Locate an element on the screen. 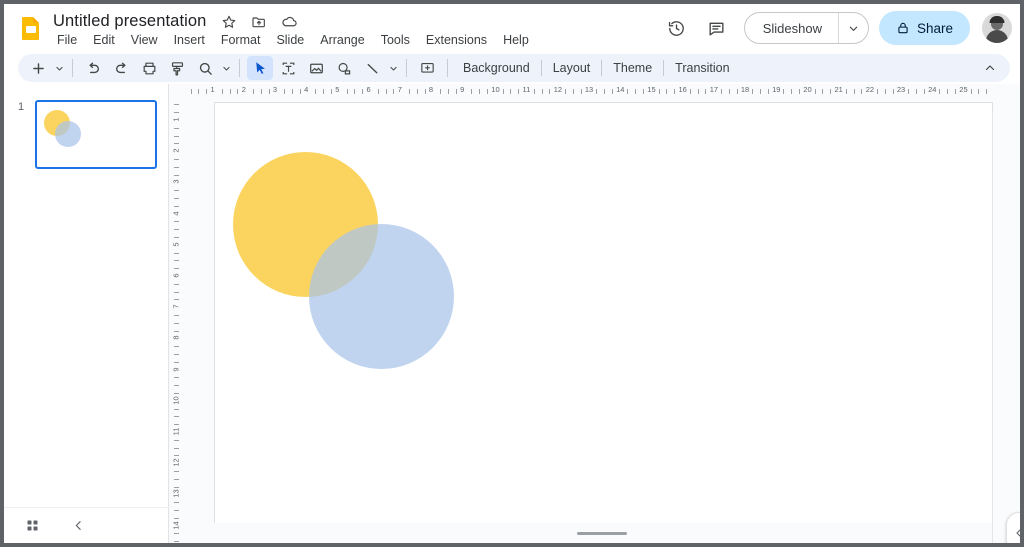 Image resolution: width=1024 pixels, height=547 pixels. line-chevron-down-icon is located at coordinates (393, 68).